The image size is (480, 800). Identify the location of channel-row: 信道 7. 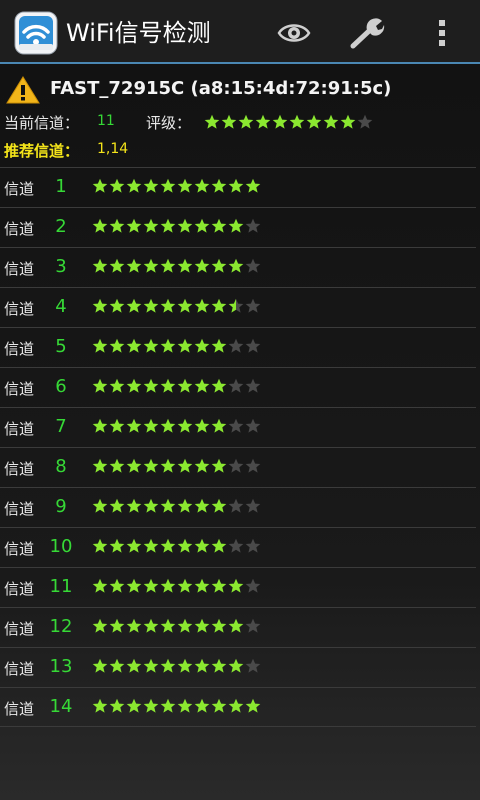
(238, 427).